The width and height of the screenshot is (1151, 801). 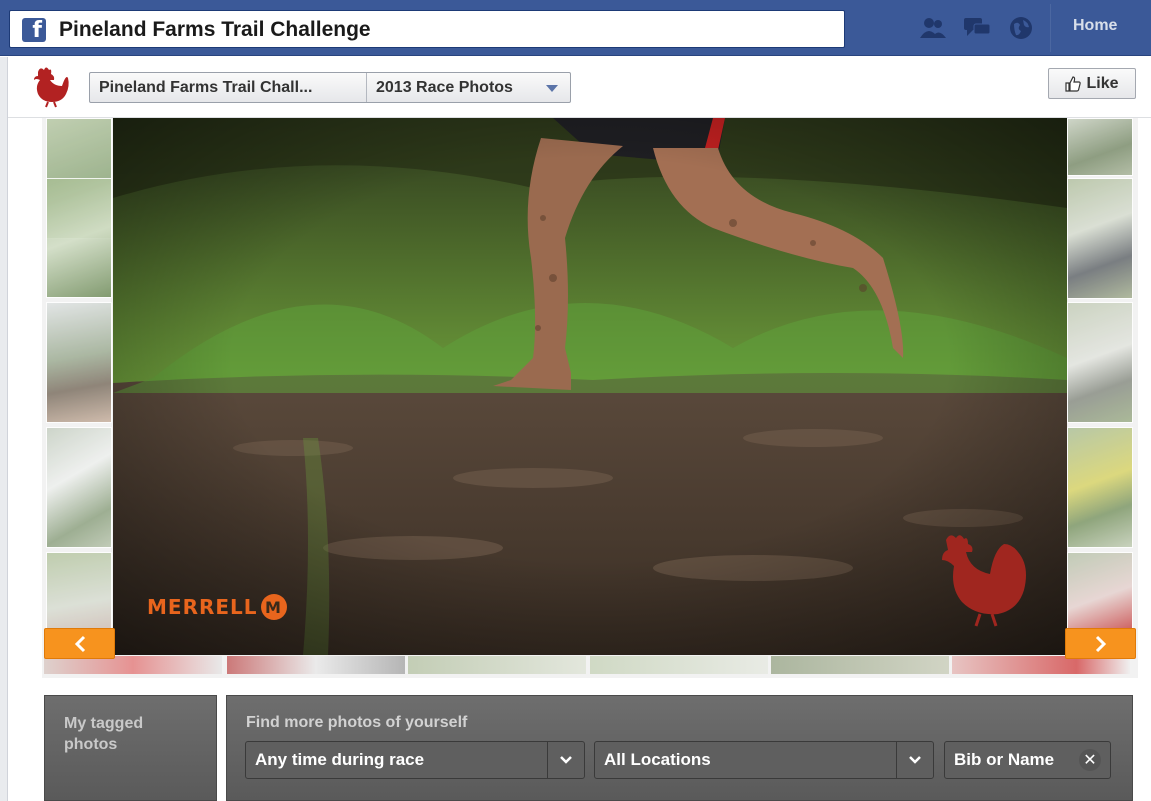 I want to click on nav-divider, so click(x=1050, y=28).